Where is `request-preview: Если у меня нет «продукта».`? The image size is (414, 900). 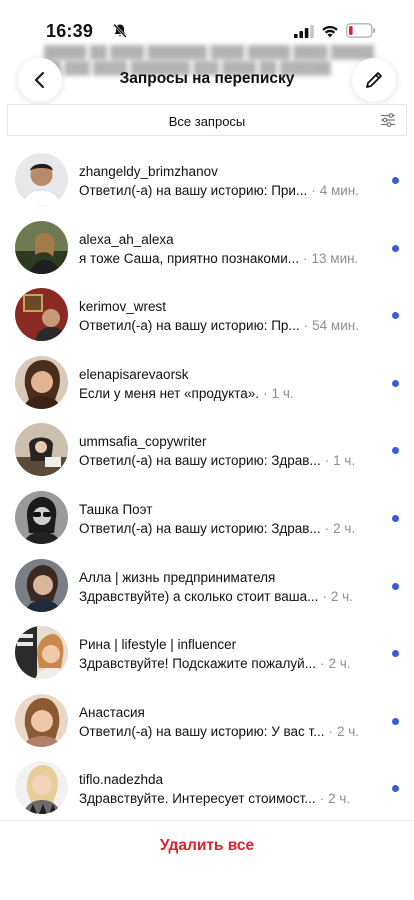
request-preview: Если у меня нет «продукта». is located at coordinates (169, 393).